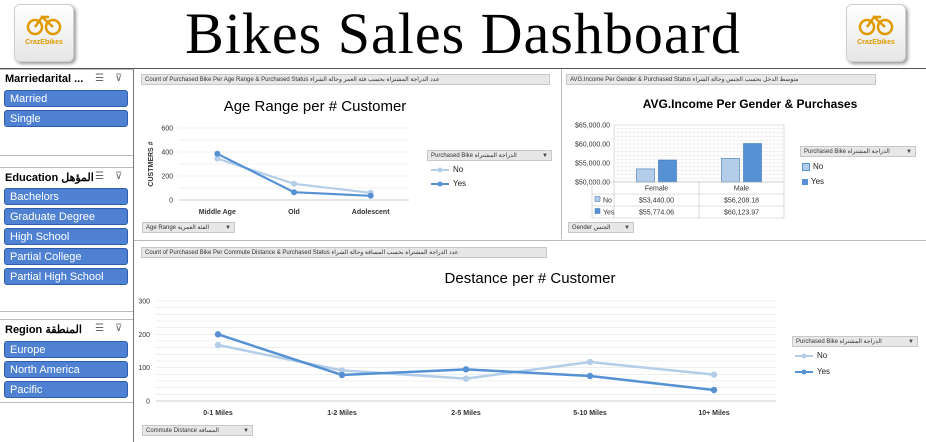 The image size is (926, 442). Describe the element at coordinates (645, 175) in the screenshot. I see `bar-no` at that location.